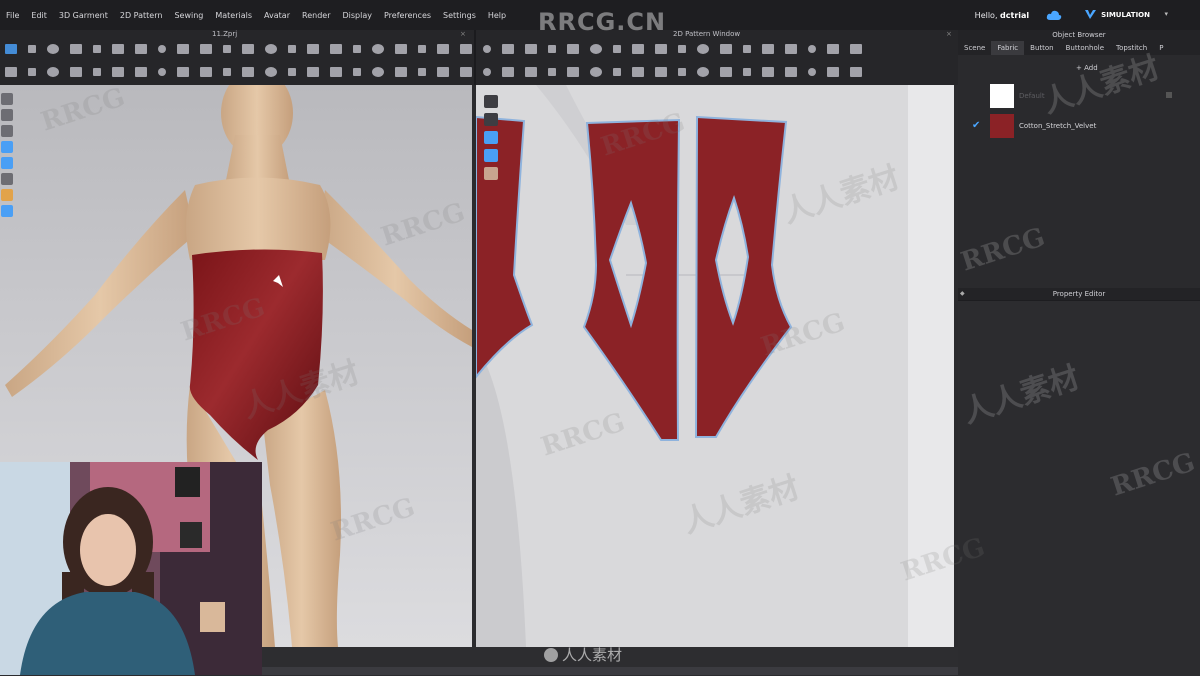 Image resolution: width=1200 pixels, height=676 pixels. What do you see at coordinates (491, 137) in the screenshot?
I see `layer-icon` at bounding box center [491, 137].